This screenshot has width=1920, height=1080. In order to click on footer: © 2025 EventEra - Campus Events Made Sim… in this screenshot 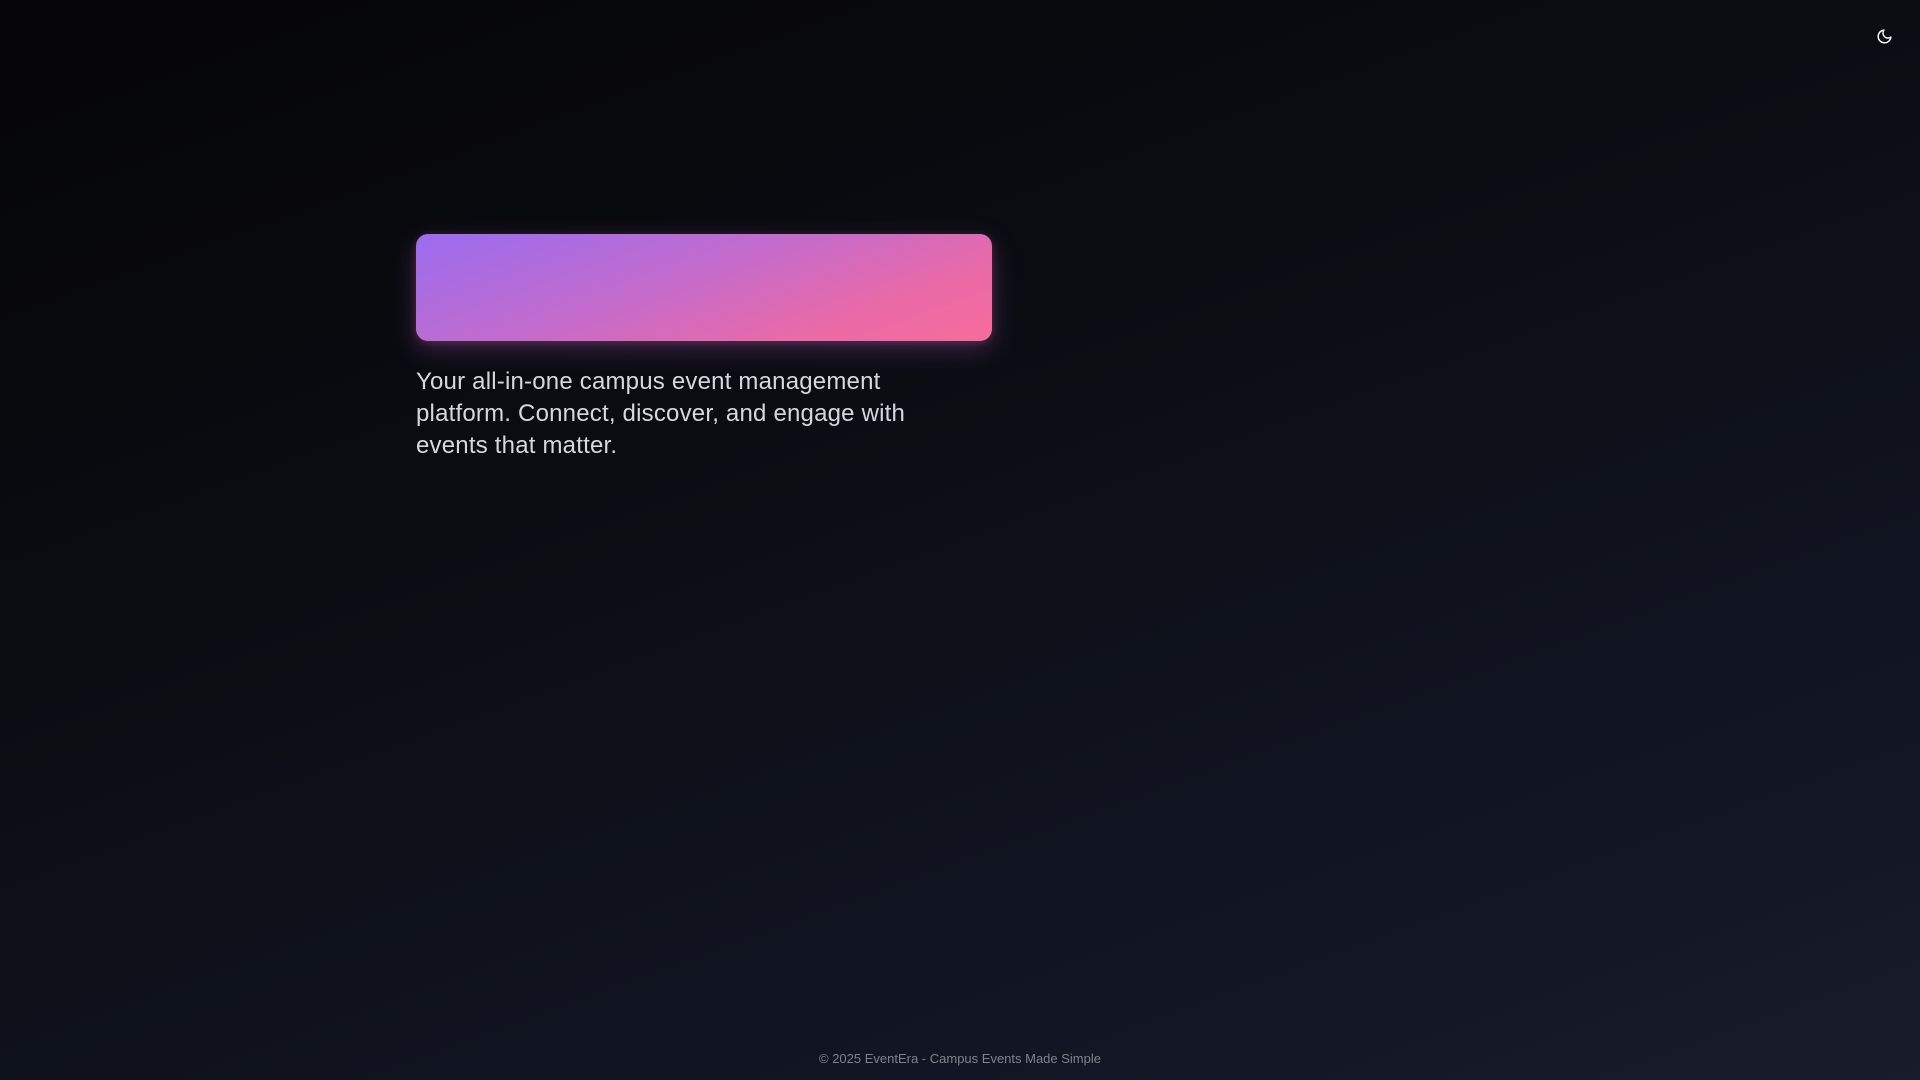, I will do `click(960, 1059)`.